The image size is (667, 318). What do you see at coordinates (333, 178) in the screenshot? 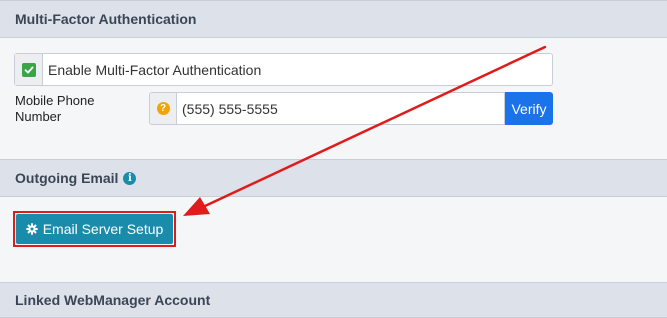
I see `outgoing-email-section-header: Outgoing Email i` at bounding box center [333, 178].